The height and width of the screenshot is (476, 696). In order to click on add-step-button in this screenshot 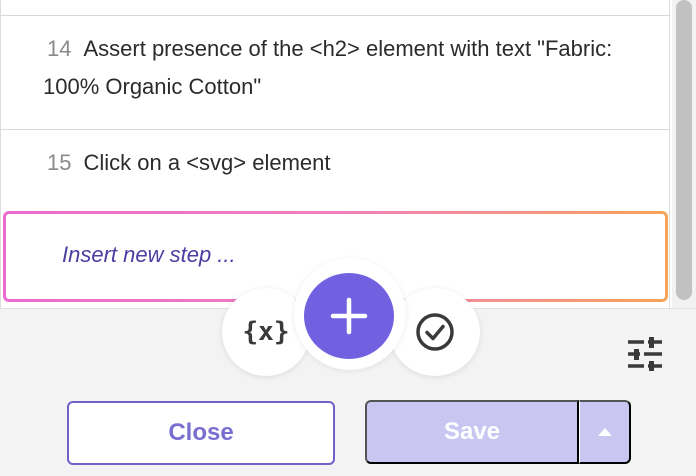, I will do `click(349, 316)`.